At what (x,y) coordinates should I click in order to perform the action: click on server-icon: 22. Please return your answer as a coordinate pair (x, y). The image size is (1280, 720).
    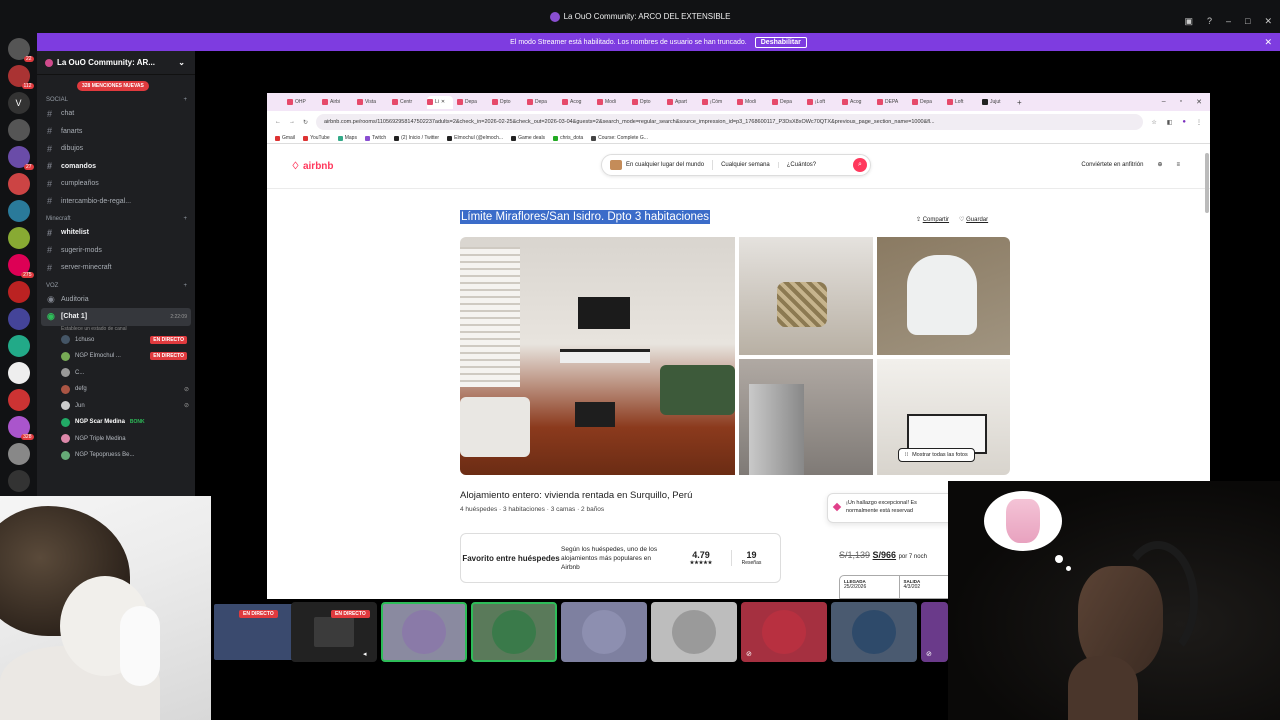
    Looking at the image, I should click on (20, 50).